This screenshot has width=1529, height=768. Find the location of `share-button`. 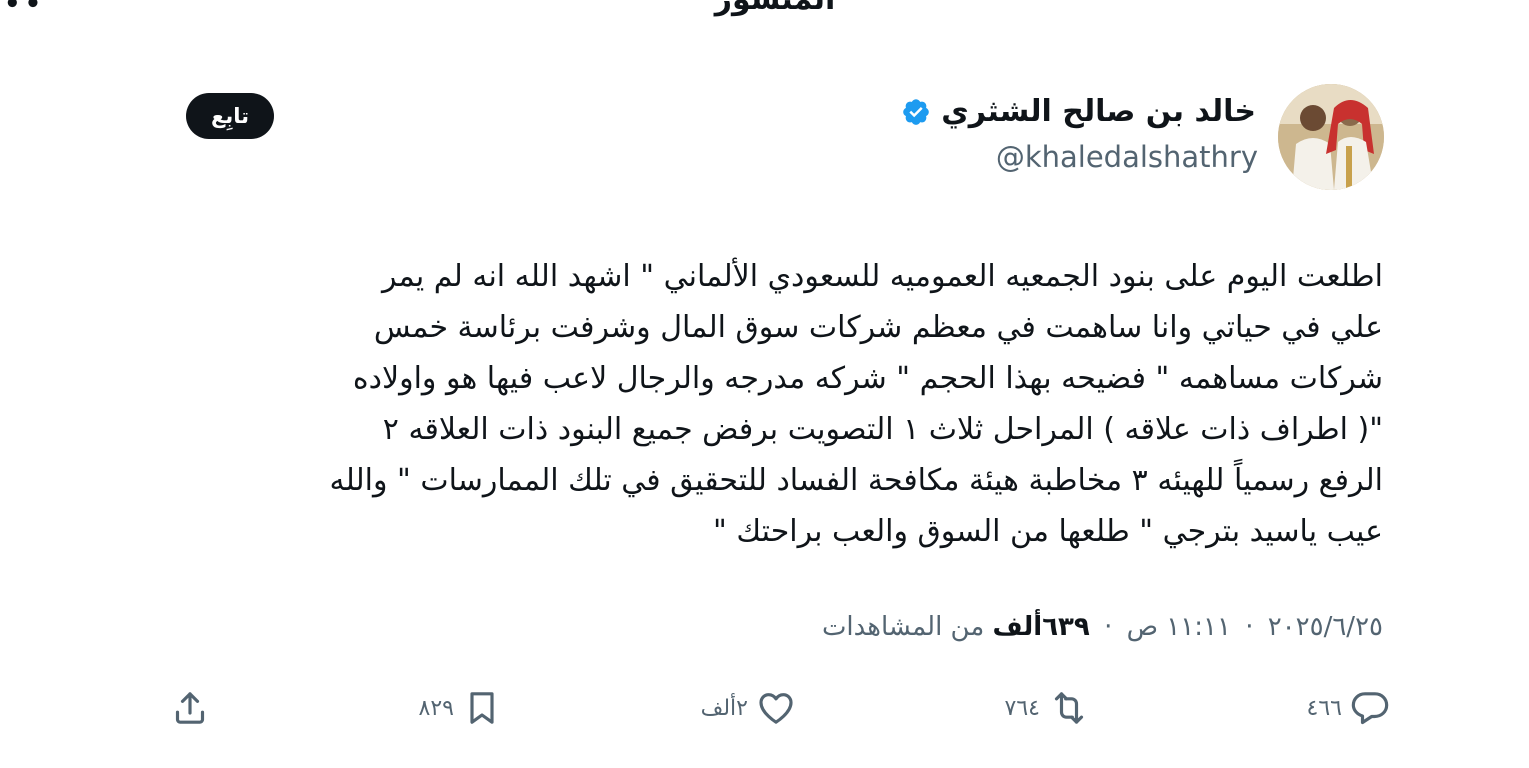

share-button is located at coordinates (190, 708).